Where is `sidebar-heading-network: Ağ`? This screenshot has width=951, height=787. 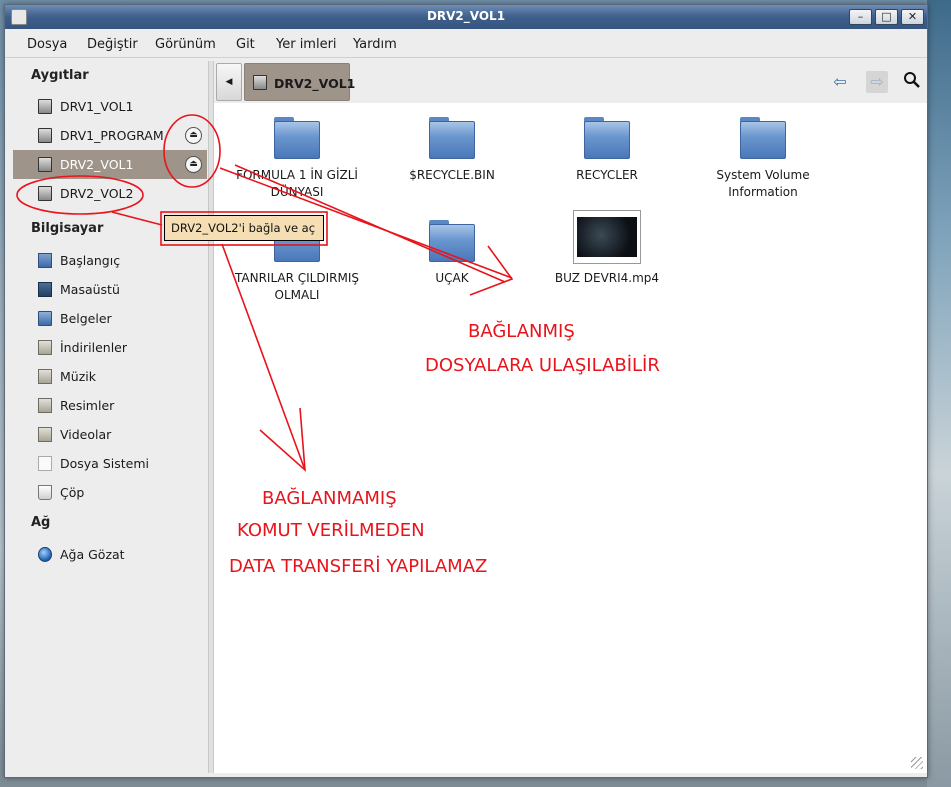 sidebar-heading-network: Ağ is located at coordinates (41, 522).